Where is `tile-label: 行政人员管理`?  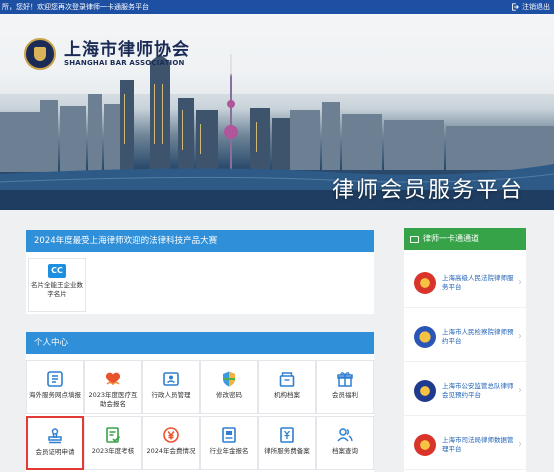
tile-label: 行政人员管理 is located at coordinates (171, 395).